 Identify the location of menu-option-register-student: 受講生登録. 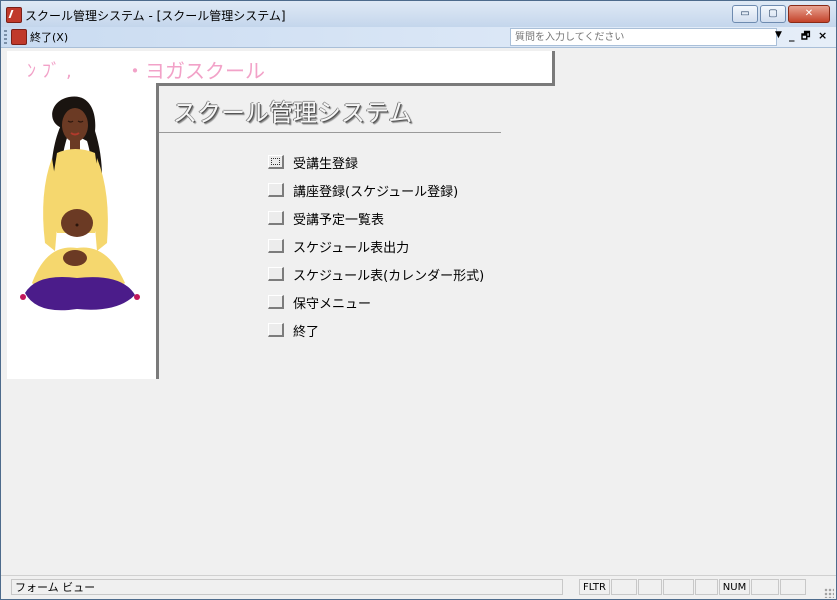
(376, 162).